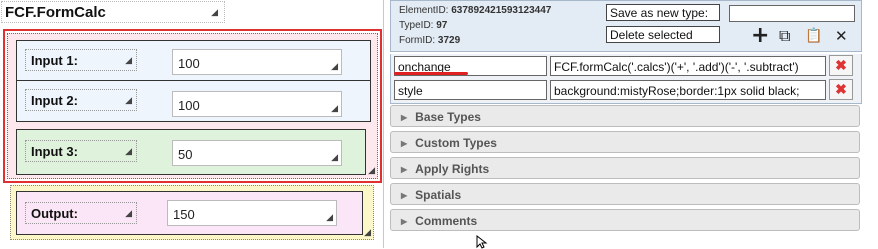 The width and height of the screenshot is (878, 249). I want to click on section-custom-types: ▶ Custom Types, so click(625, 142).